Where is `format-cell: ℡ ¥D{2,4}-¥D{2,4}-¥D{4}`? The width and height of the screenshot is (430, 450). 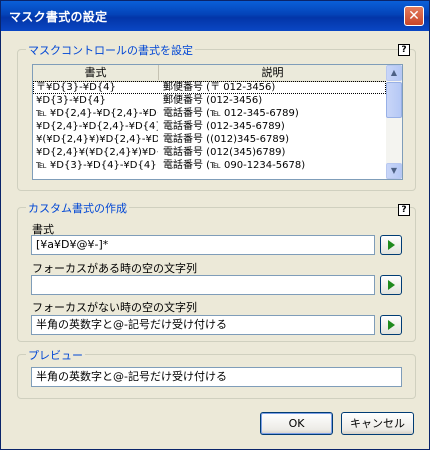
format-cell: ℡ ¥D{2,4}-¥D{2,4}-¥D{4} is located at coordinates (97, 113).